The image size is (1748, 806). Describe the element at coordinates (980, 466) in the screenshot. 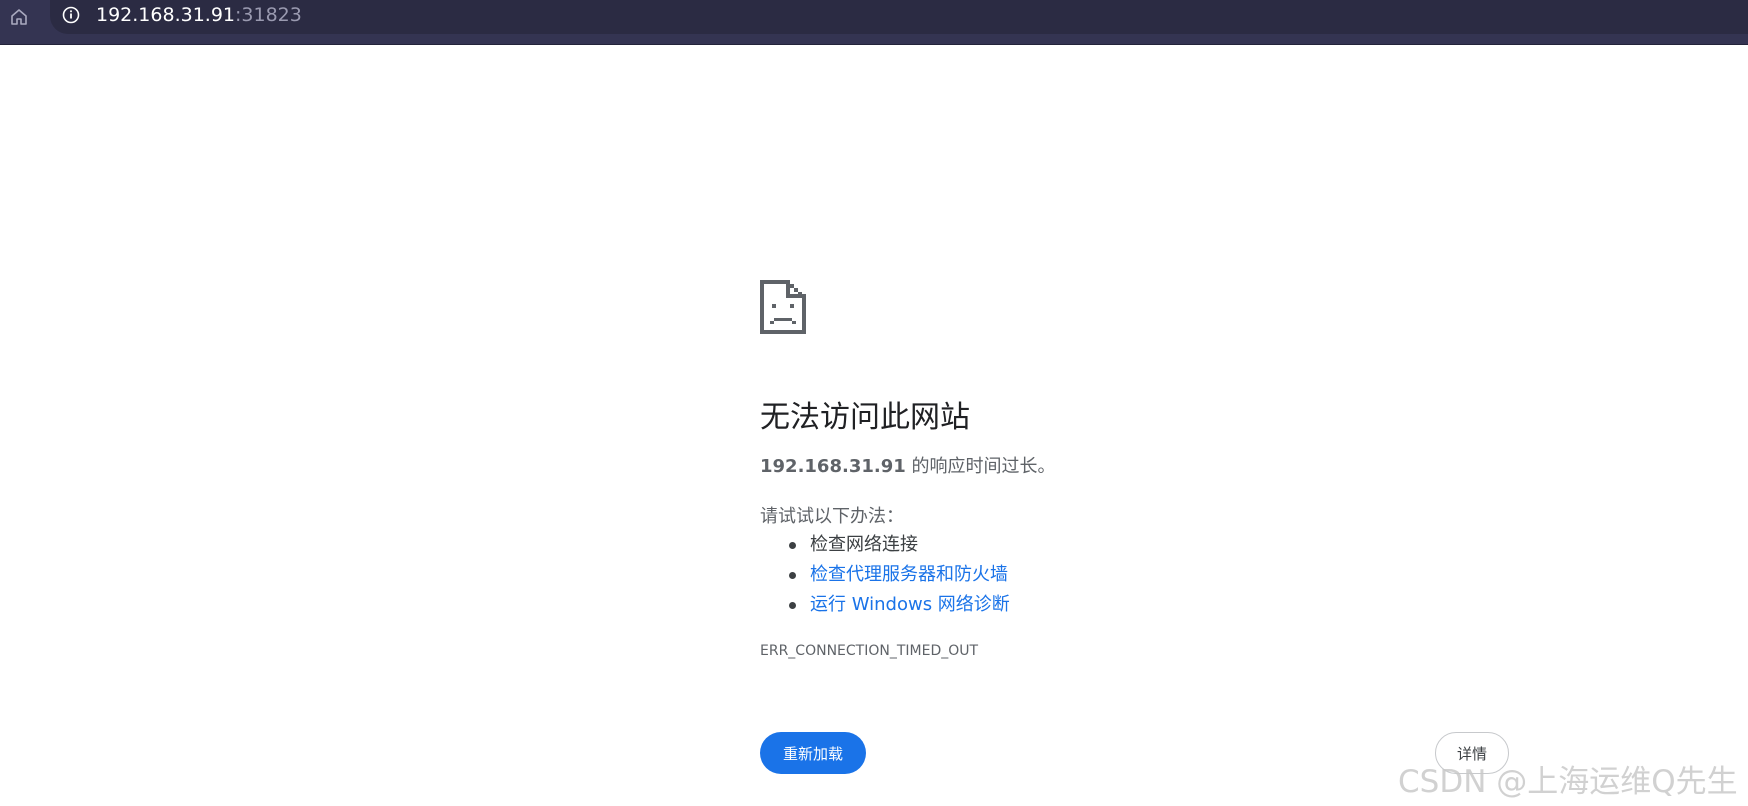

I see `summary-text: 的响应时间过长。` at that location.